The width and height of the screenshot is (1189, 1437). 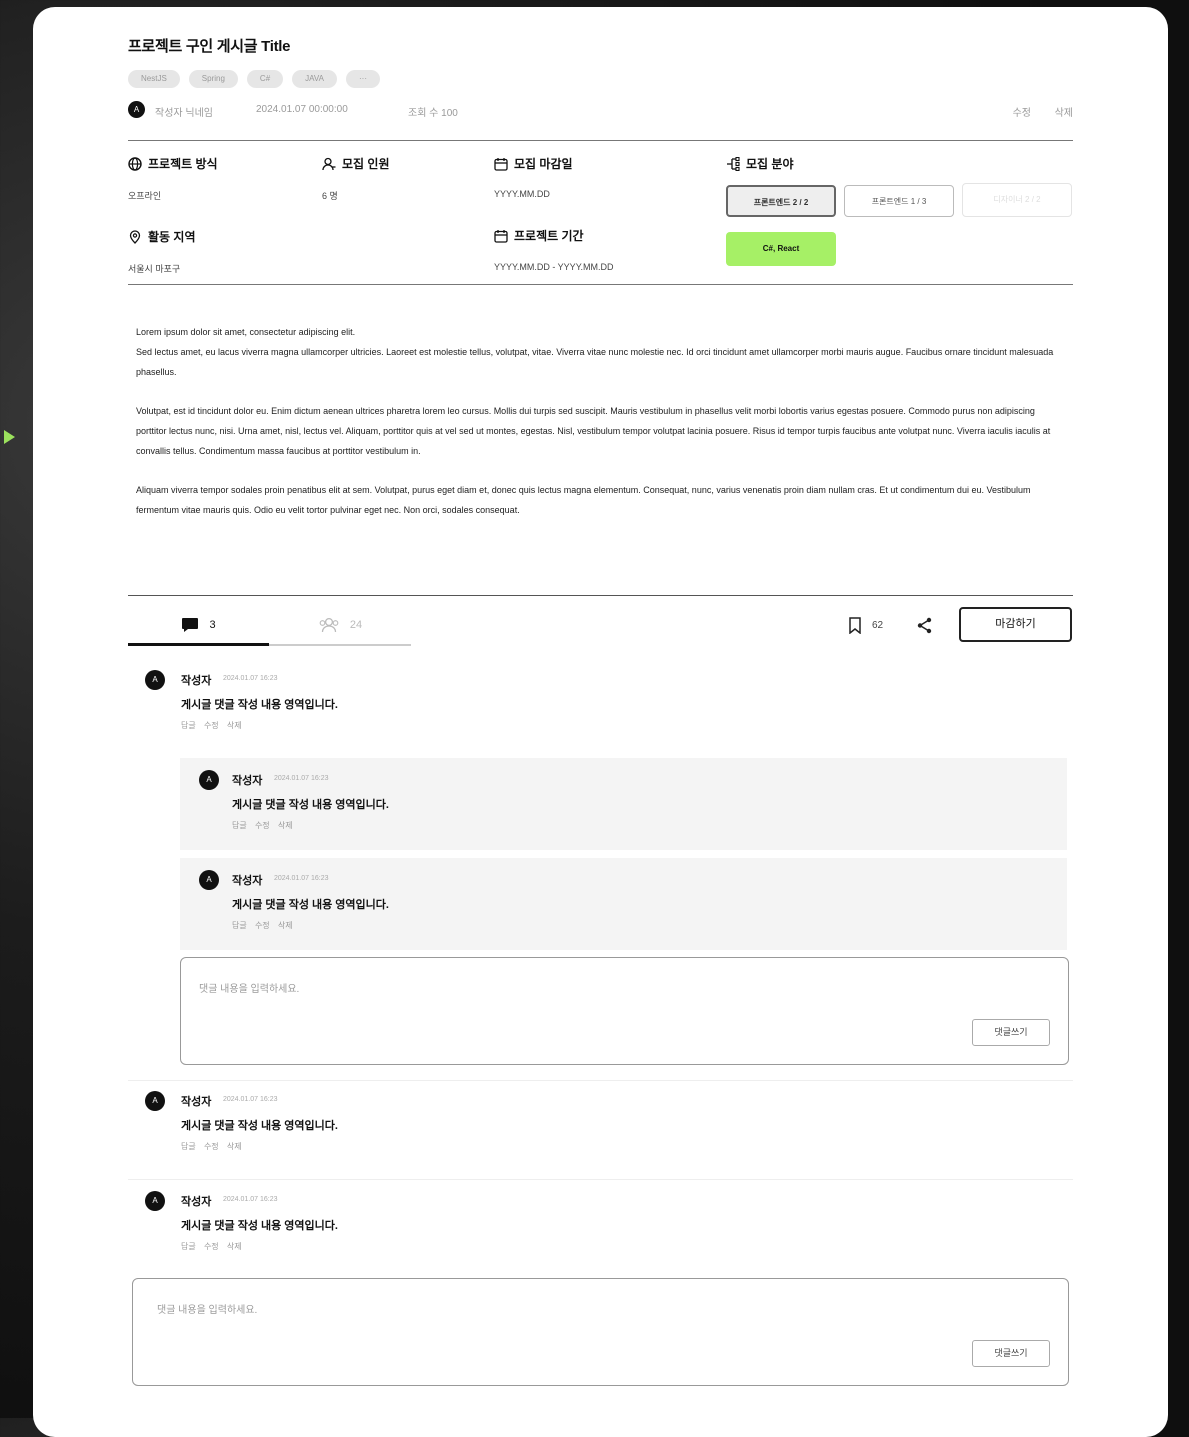 I want to click on background-play-arrow, so click(x=9, y=437).